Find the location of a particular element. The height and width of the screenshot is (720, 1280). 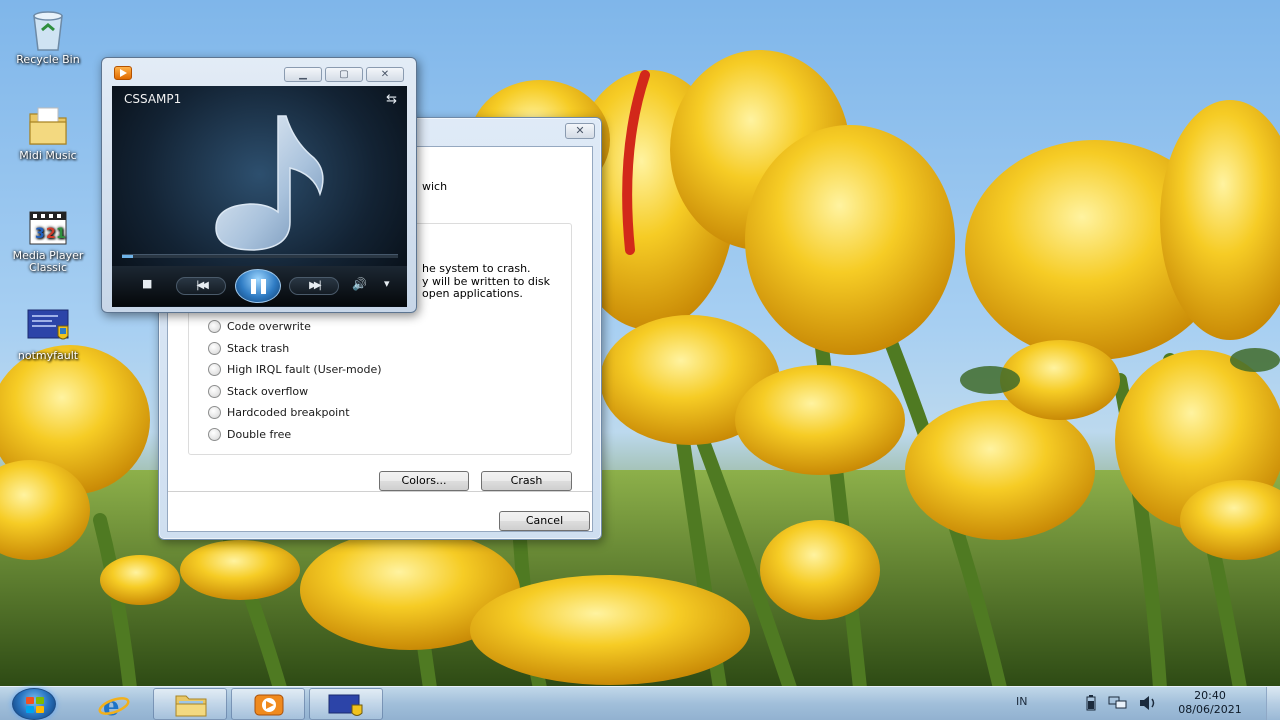

maximize-button: ▢ is located at coordinates (344, 74).